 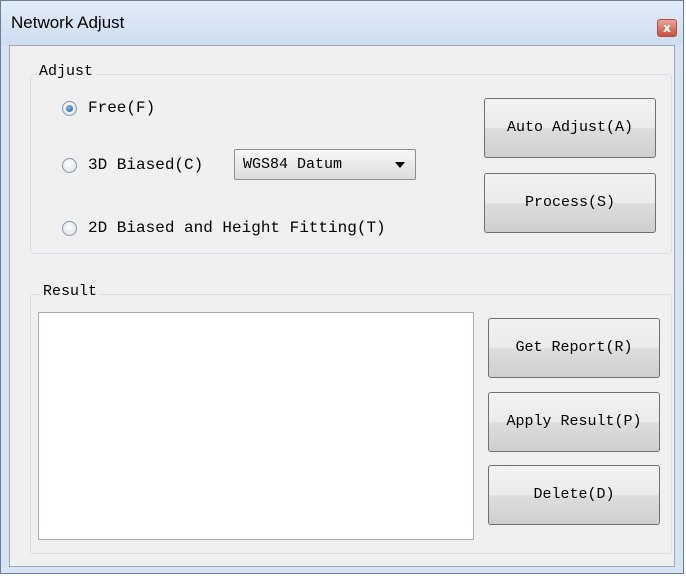 I want to click on title-bar: Network Adjust x, so click(x=342, y=23).